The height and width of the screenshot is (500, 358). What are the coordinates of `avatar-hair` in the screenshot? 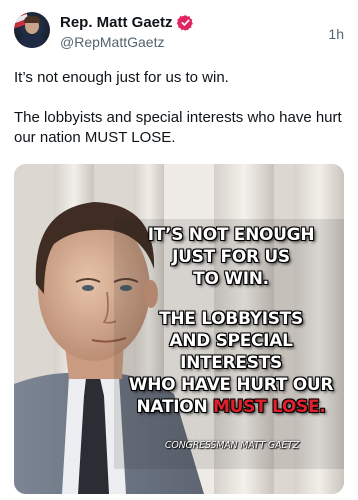 It's located at (32, 19).